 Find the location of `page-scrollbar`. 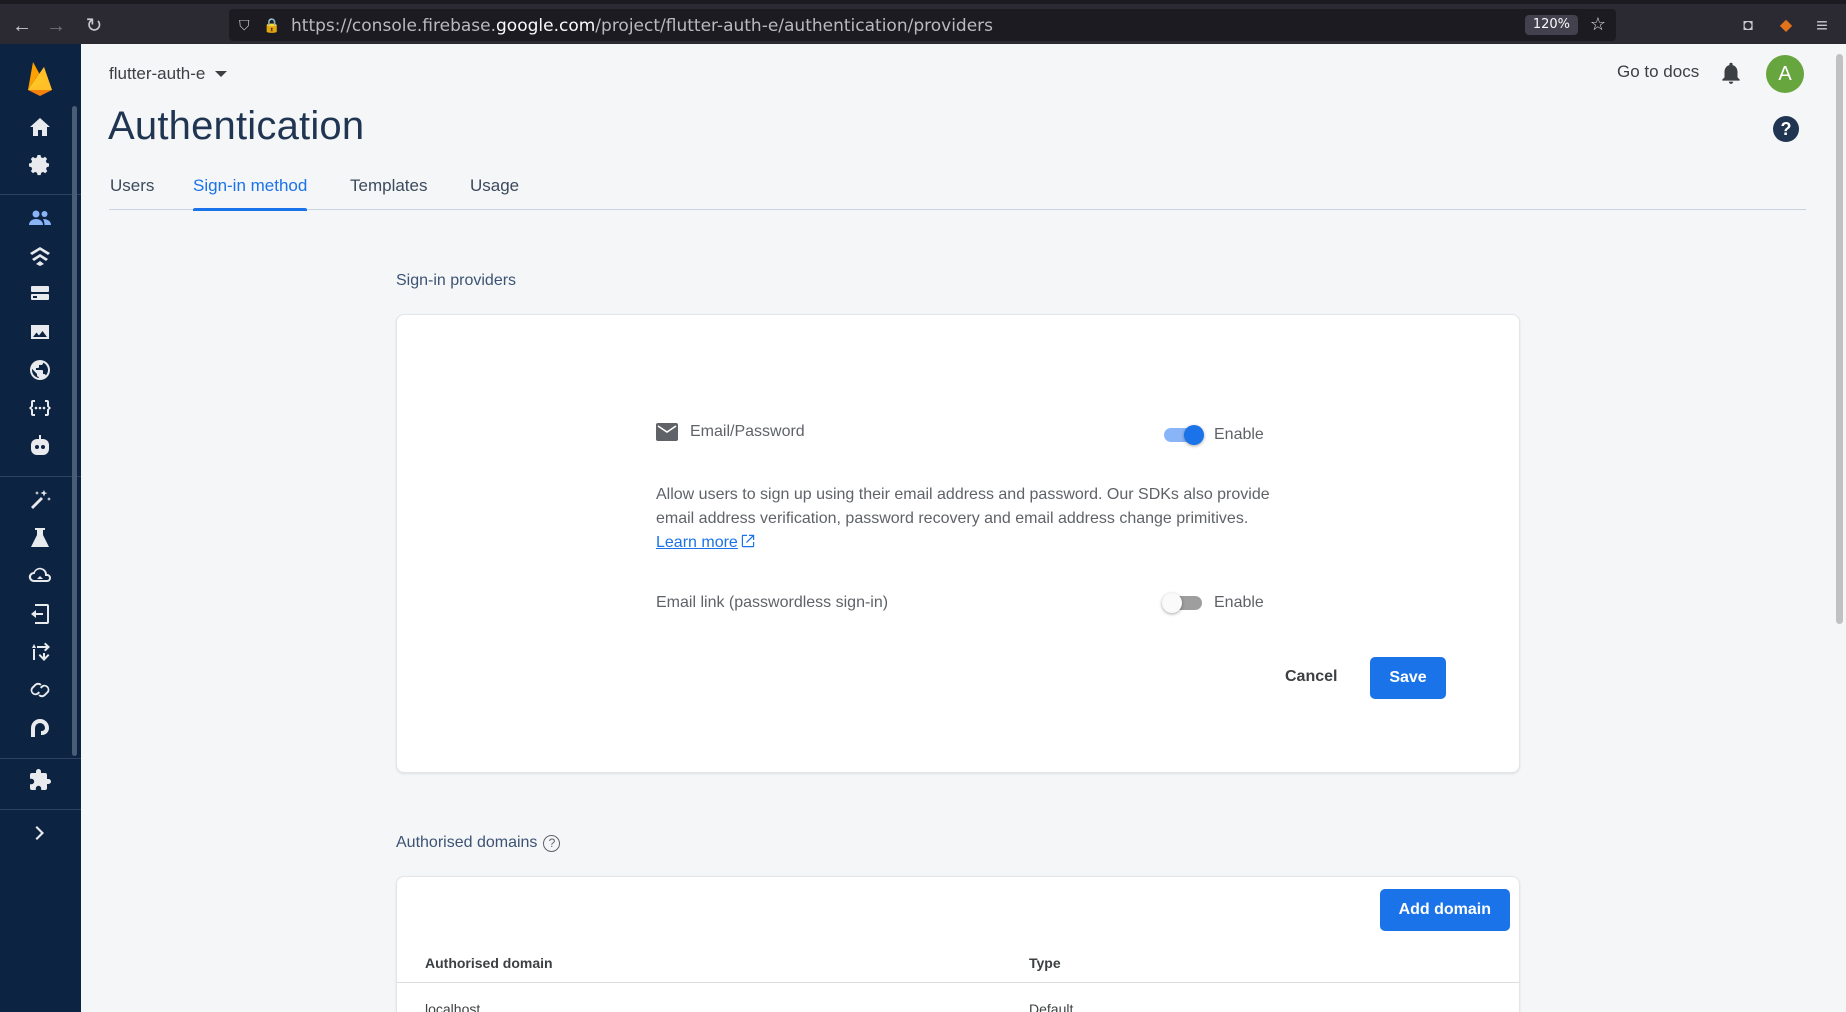

page-scrollbar is located at coordinates (1839, 528).